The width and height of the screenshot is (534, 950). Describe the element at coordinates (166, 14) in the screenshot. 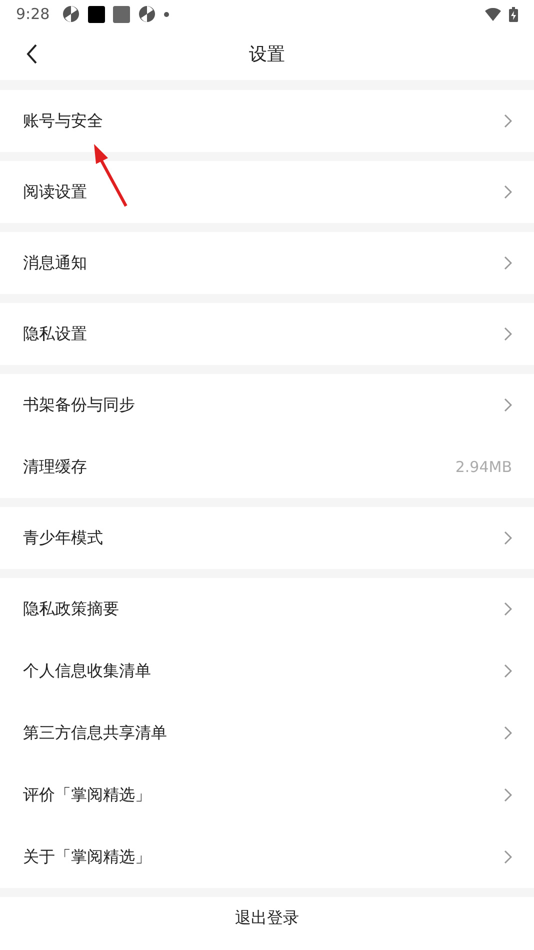

I see `dot-icon` at that location.